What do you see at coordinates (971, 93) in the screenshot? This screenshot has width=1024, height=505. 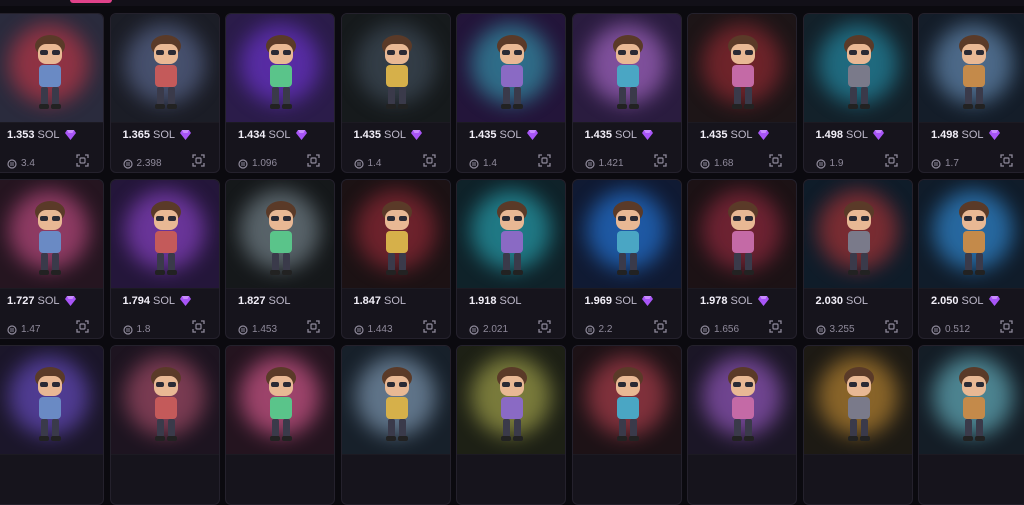 I see `nft-card: 1.498 SOL 1.7` at bounding box center [971, 93].